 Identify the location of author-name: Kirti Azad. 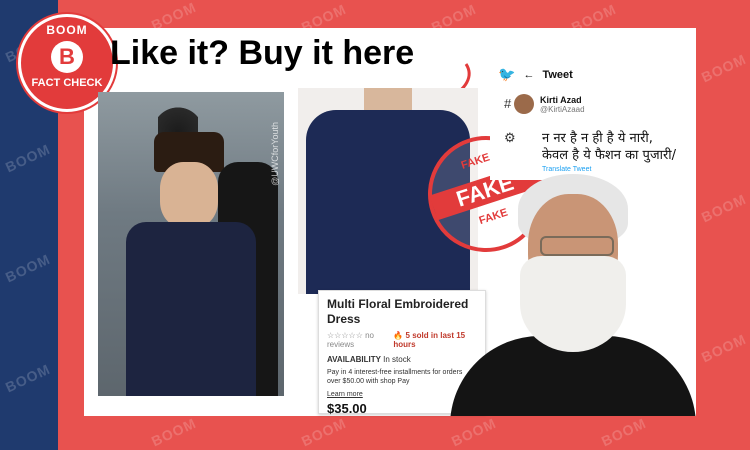
(561, 99).